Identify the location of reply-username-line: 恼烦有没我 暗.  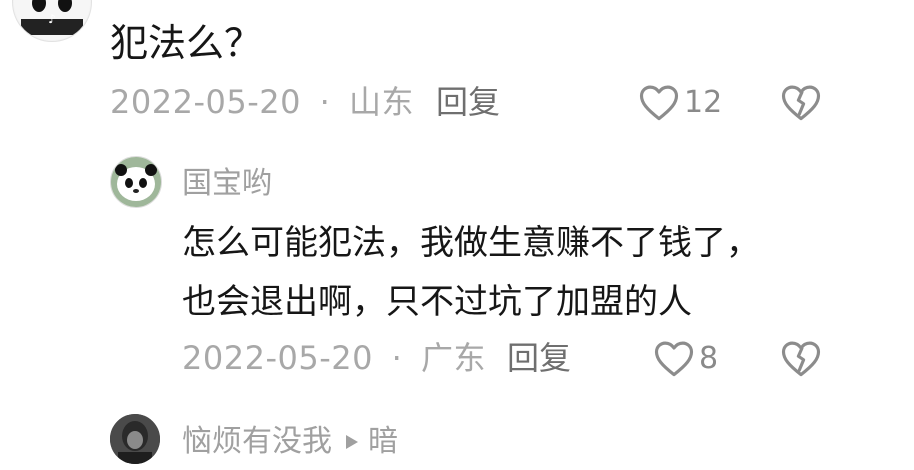
(290, 442).